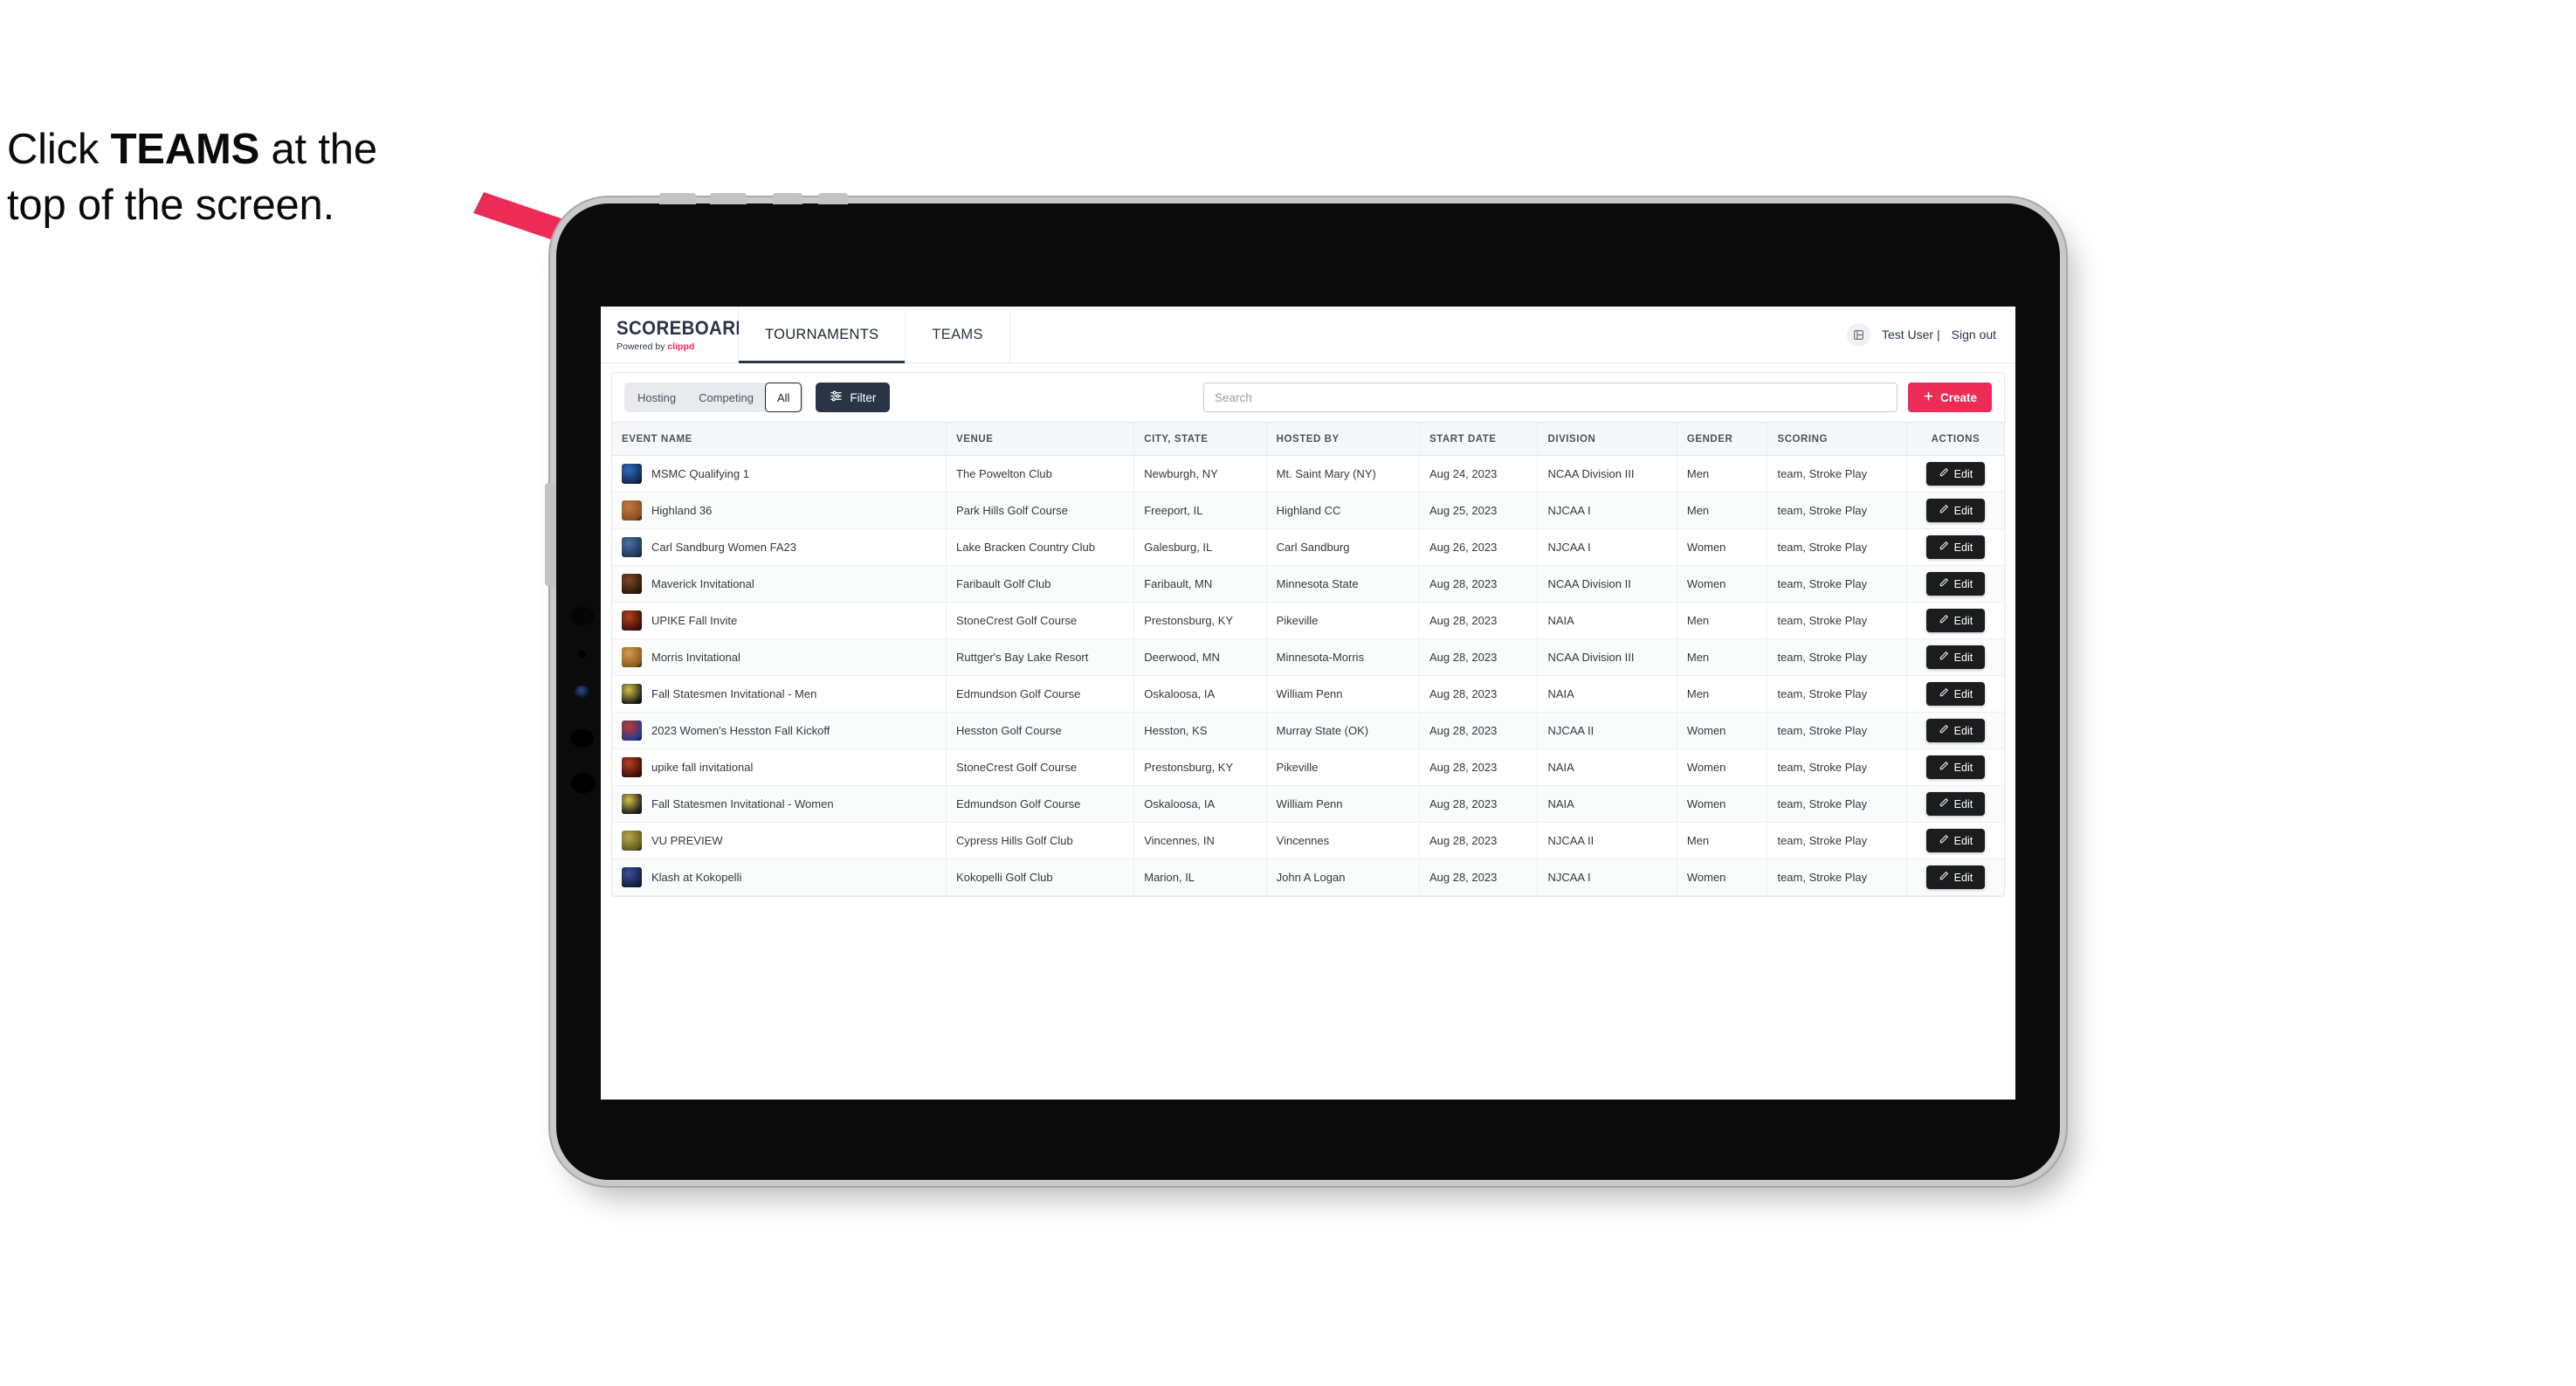 The height and width of the screenshot is (1386, 2576). Describe the element at coordinates (1479, 510) in the screenshot. I see `cell-date: Aug 25, 2023` at that location.